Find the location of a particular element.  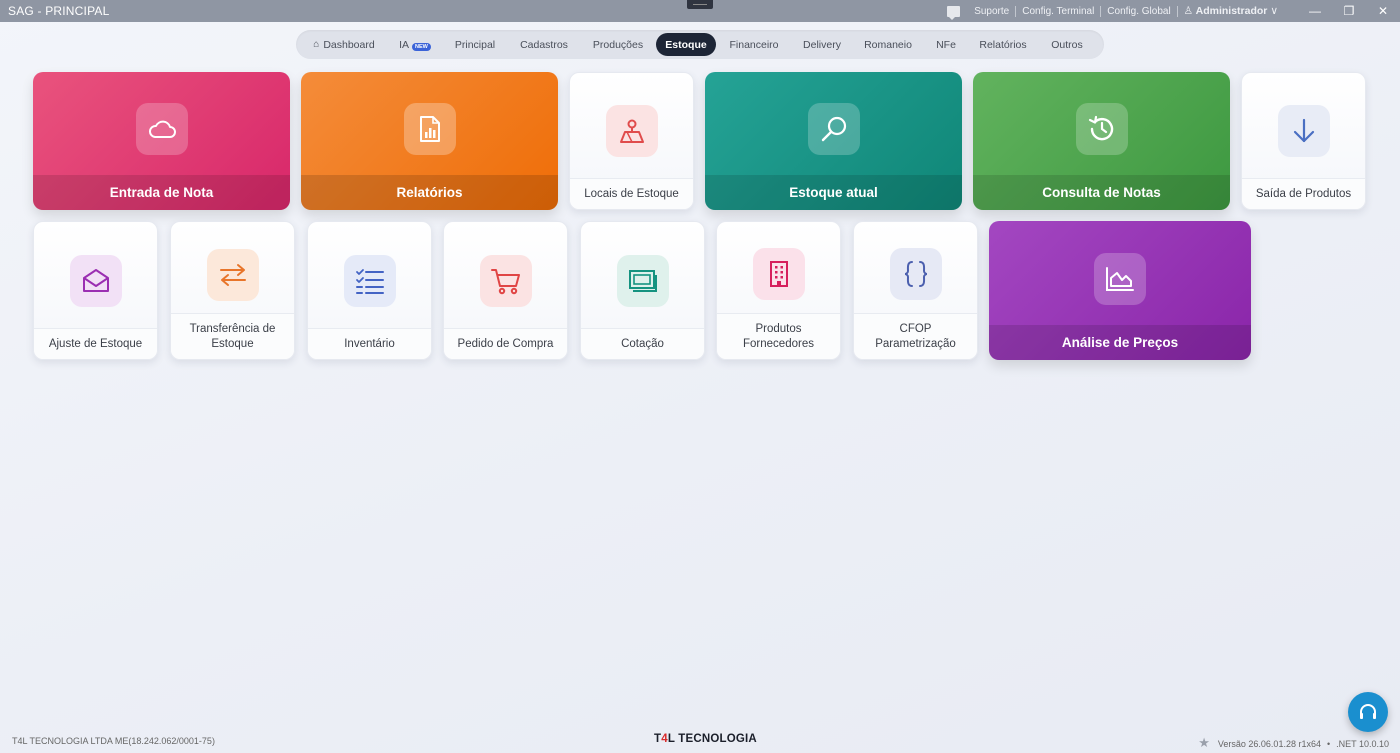

tile-label-line1: Produtos is located at coordinates (778, 328).